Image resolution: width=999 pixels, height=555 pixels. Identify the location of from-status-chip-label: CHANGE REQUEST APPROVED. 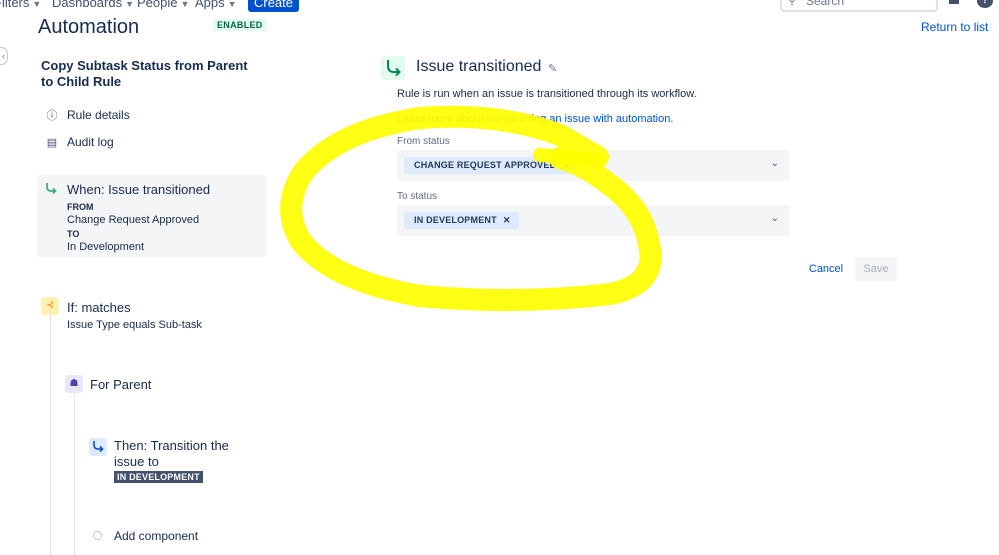
(485, 165).